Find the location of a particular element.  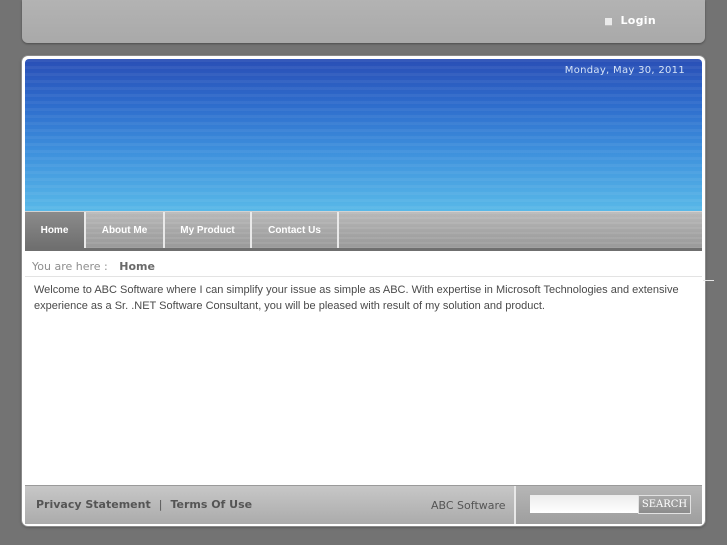

nav-item-contact-us: Contact Us is located at coordinates (295, 230).